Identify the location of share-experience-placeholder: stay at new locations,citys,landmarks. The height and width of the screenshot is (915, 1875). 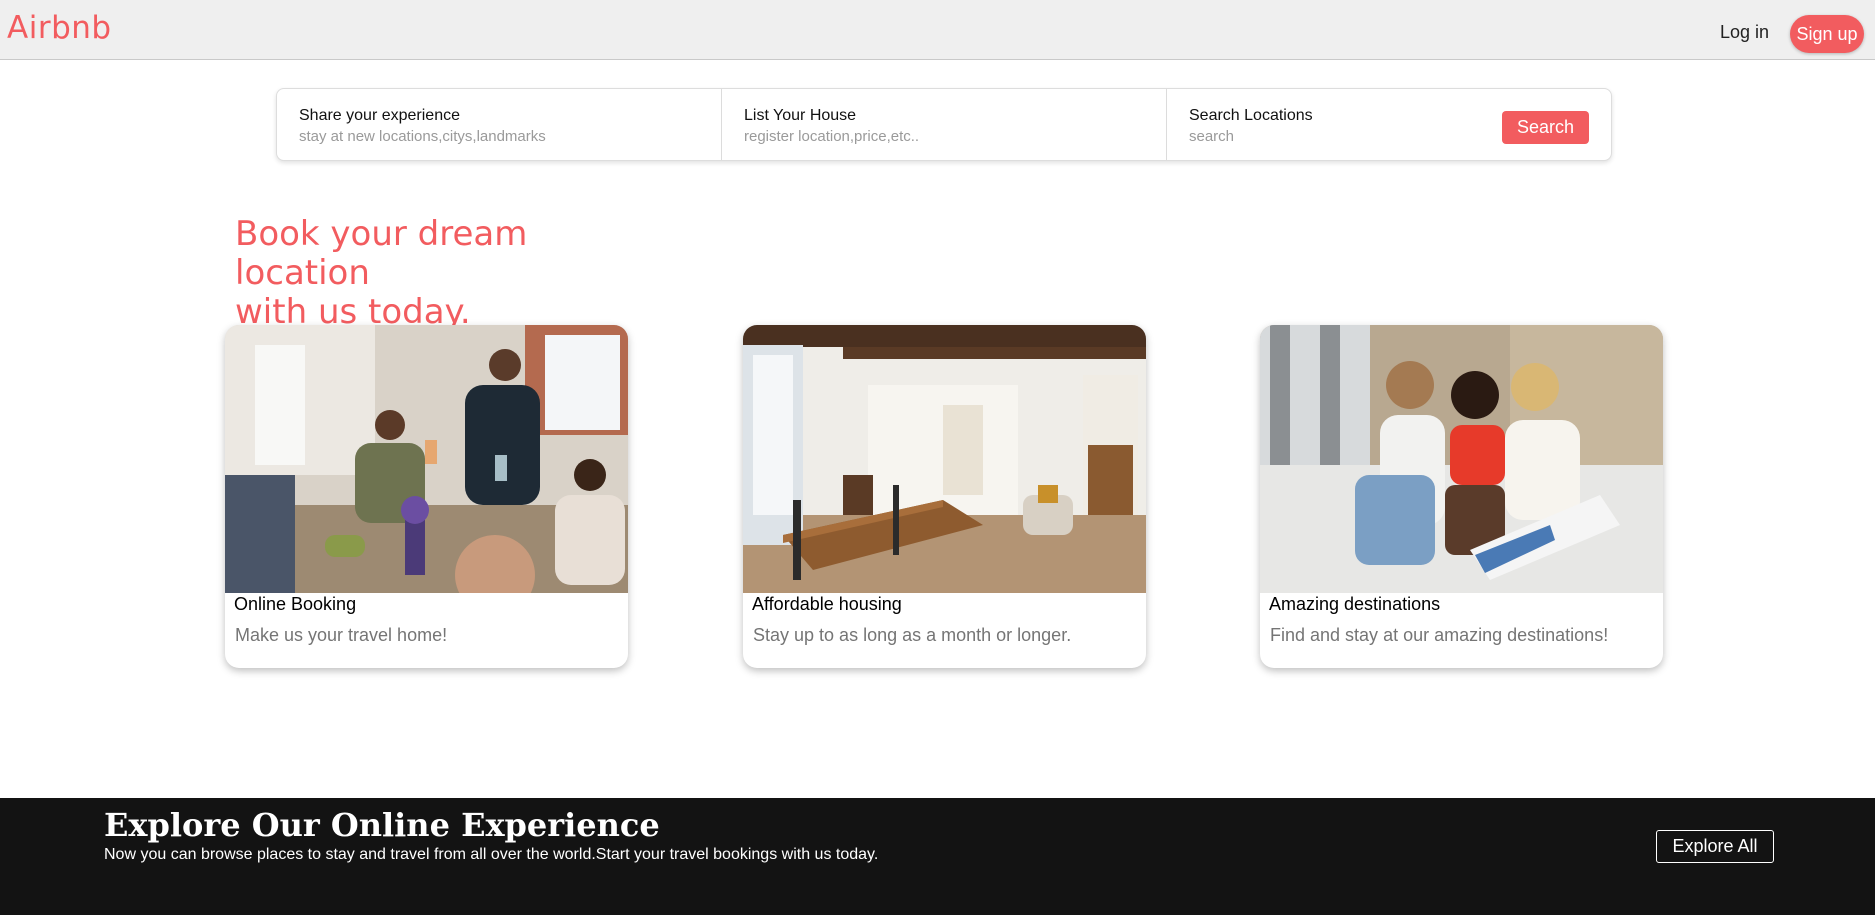
(422, 136).